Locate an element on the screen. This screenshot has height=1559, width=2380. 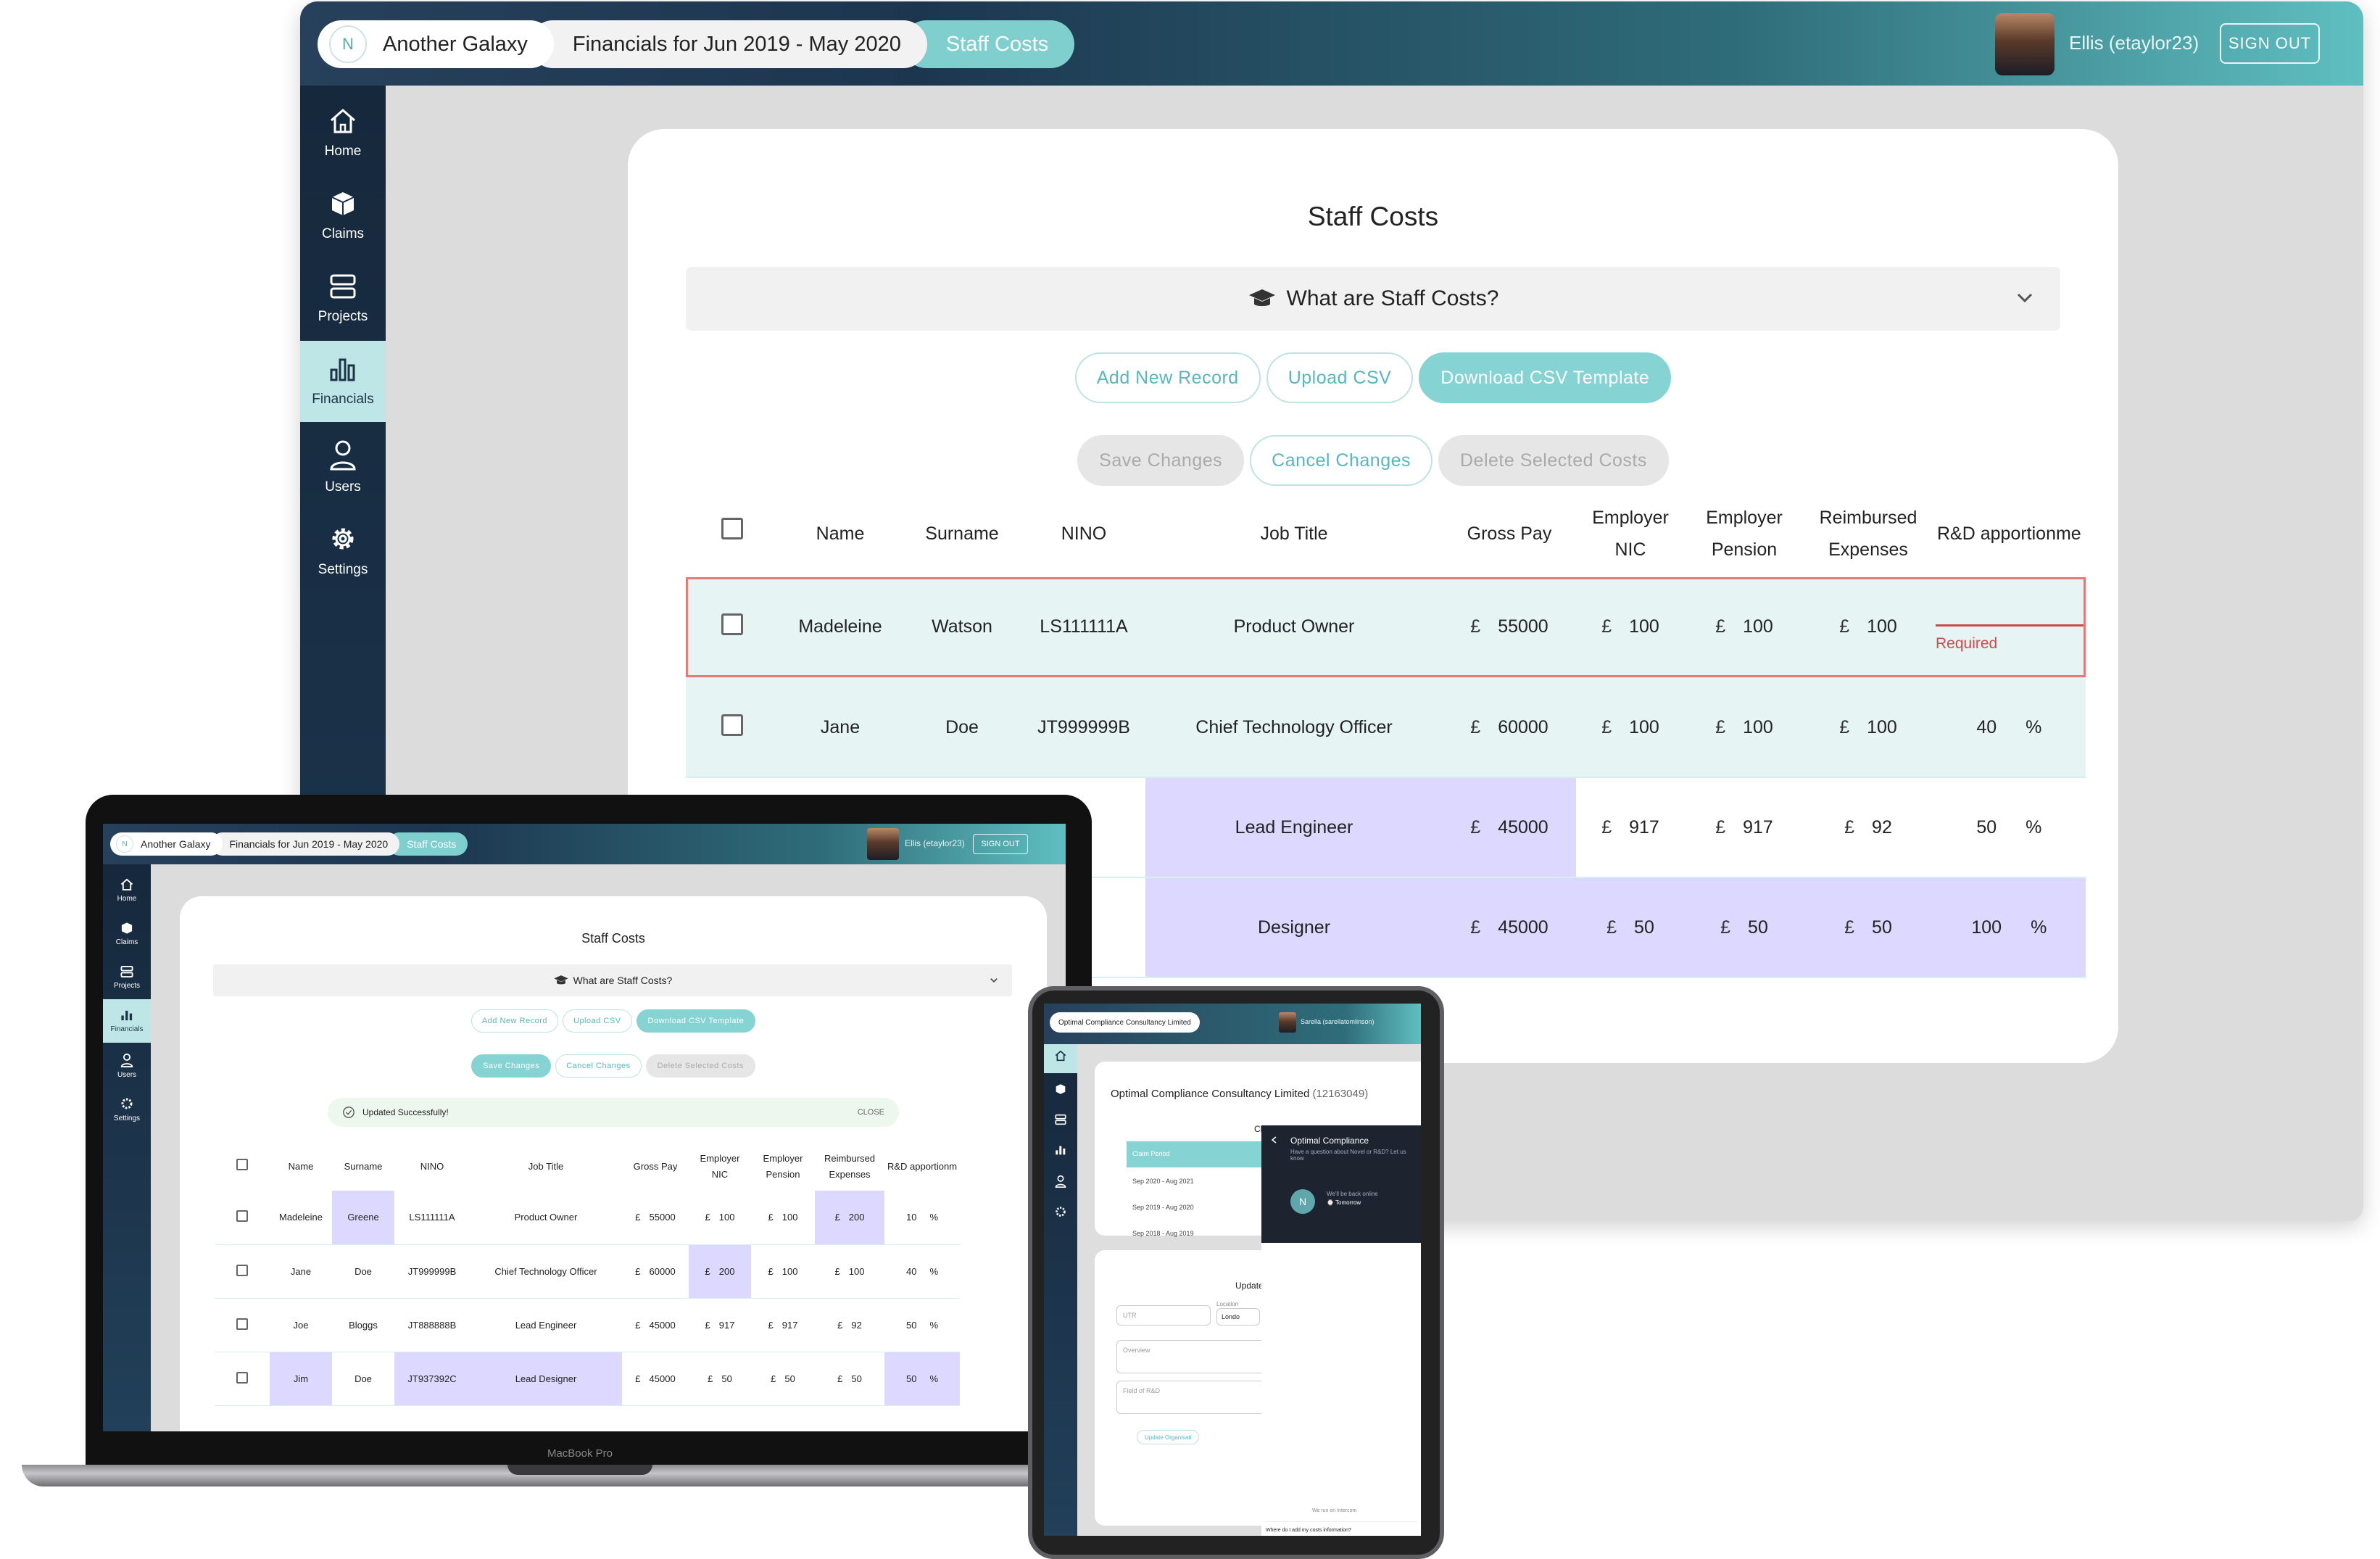
utr-field: UTR is located at coordinates (1163, 1315).